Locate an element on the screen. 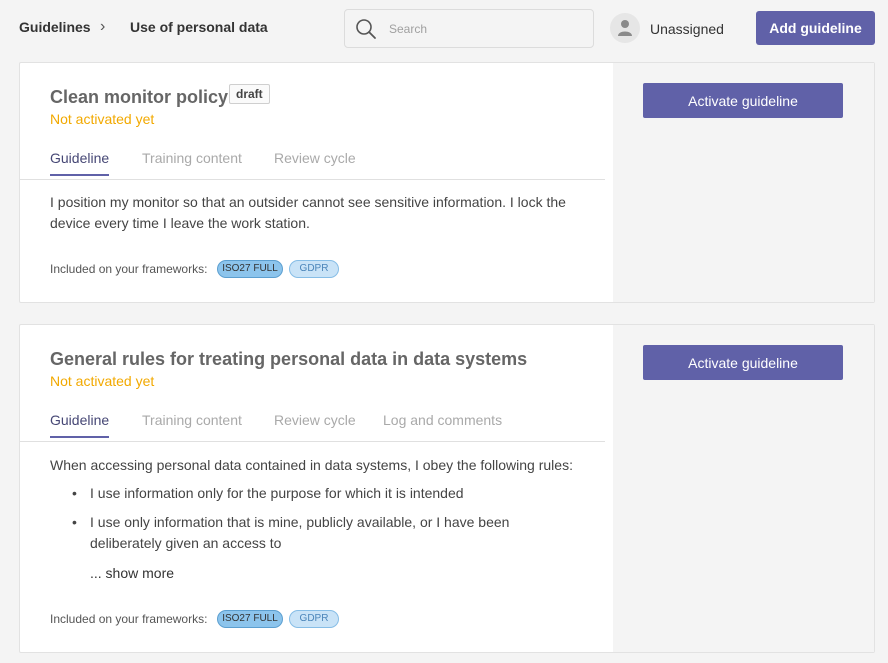 This screenshot has height=663, width=888. search-icon is located at coordinates (366, 29).